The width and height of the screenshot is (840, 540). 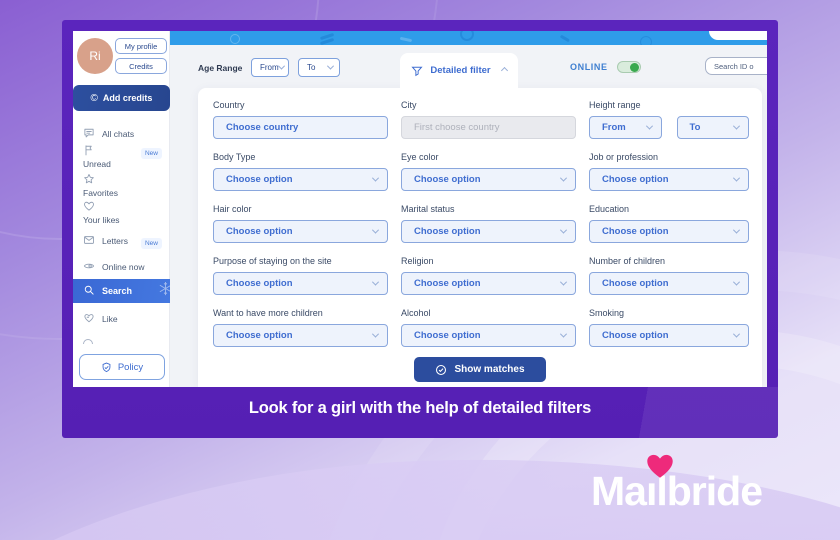 What do you see at coordinates (311, 67) in the screenshot?
I see `age-to-value: To` at bounding box center [311, 67].